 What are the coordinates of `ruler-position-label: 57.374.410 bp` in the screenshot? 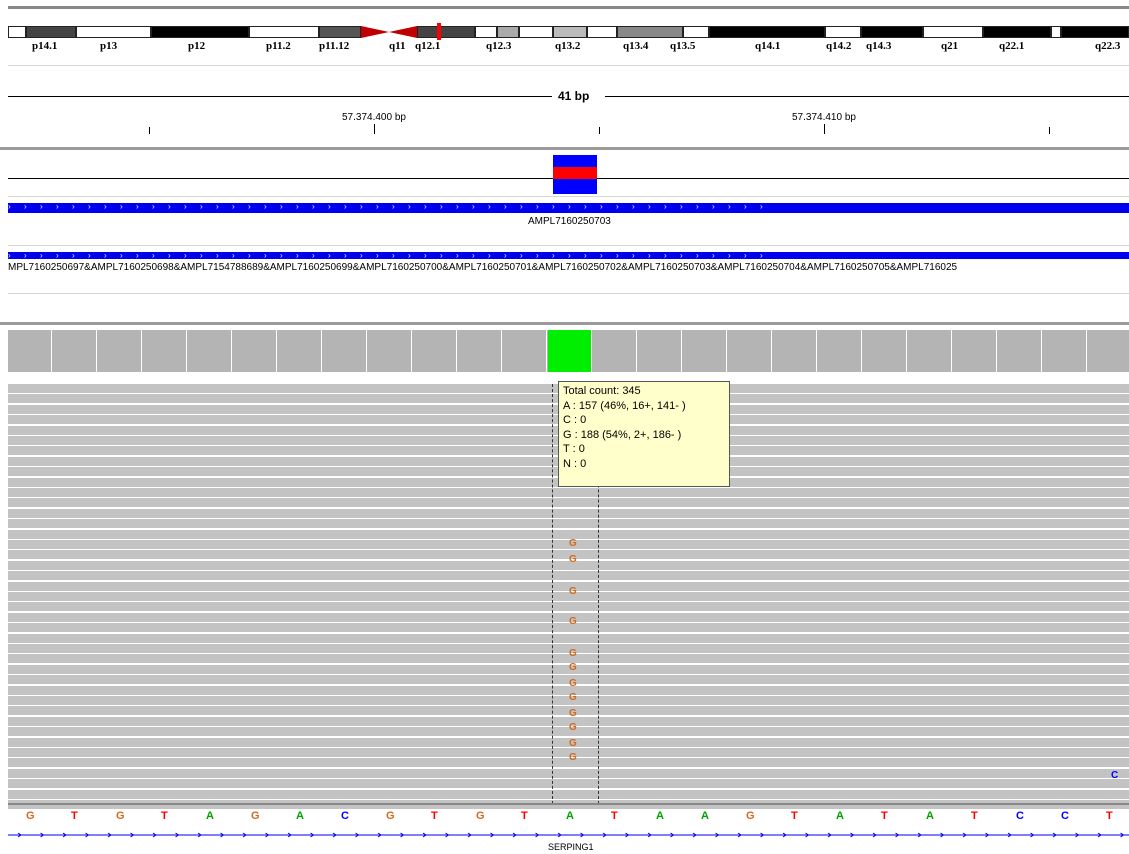 It's located at (824, 117).